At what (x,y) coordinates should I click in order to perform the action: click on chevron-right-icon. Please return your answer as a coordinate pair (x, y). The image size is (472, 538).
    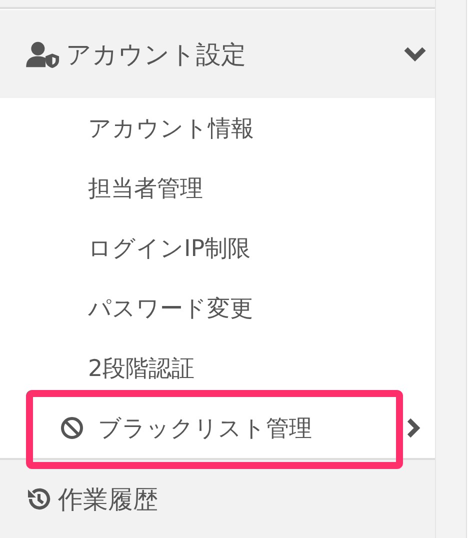
    Looking at the image, I should click on (414, 428).